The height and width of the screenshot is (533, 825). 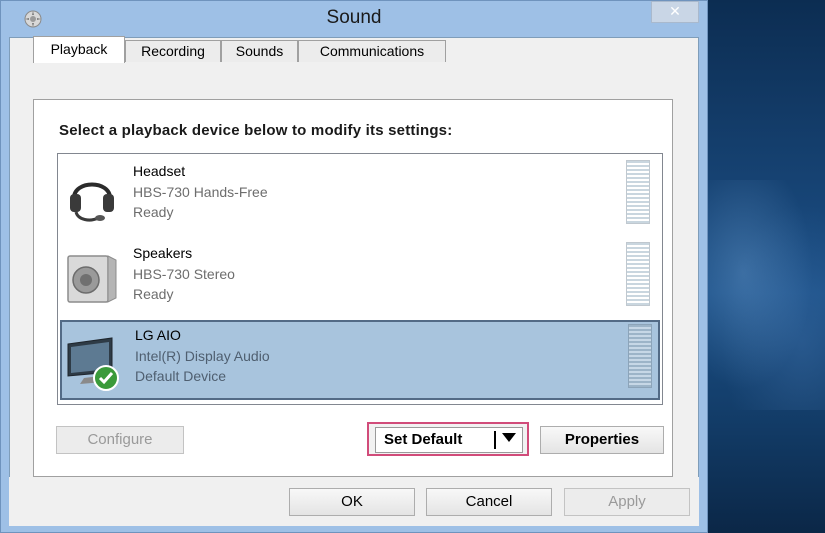 I want to click on button-label: Set Default, so click(x=423, y=439).